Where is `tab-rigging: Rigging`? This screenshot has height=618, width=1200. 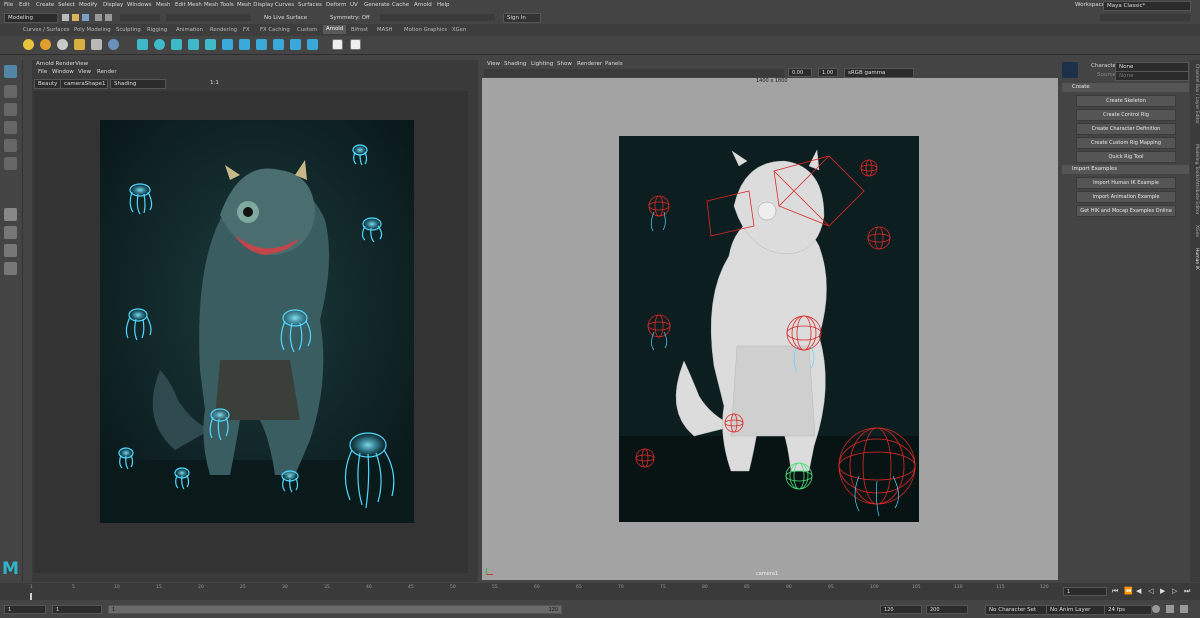
tab-rigging: Rigging is located at coordinates (157, 30).